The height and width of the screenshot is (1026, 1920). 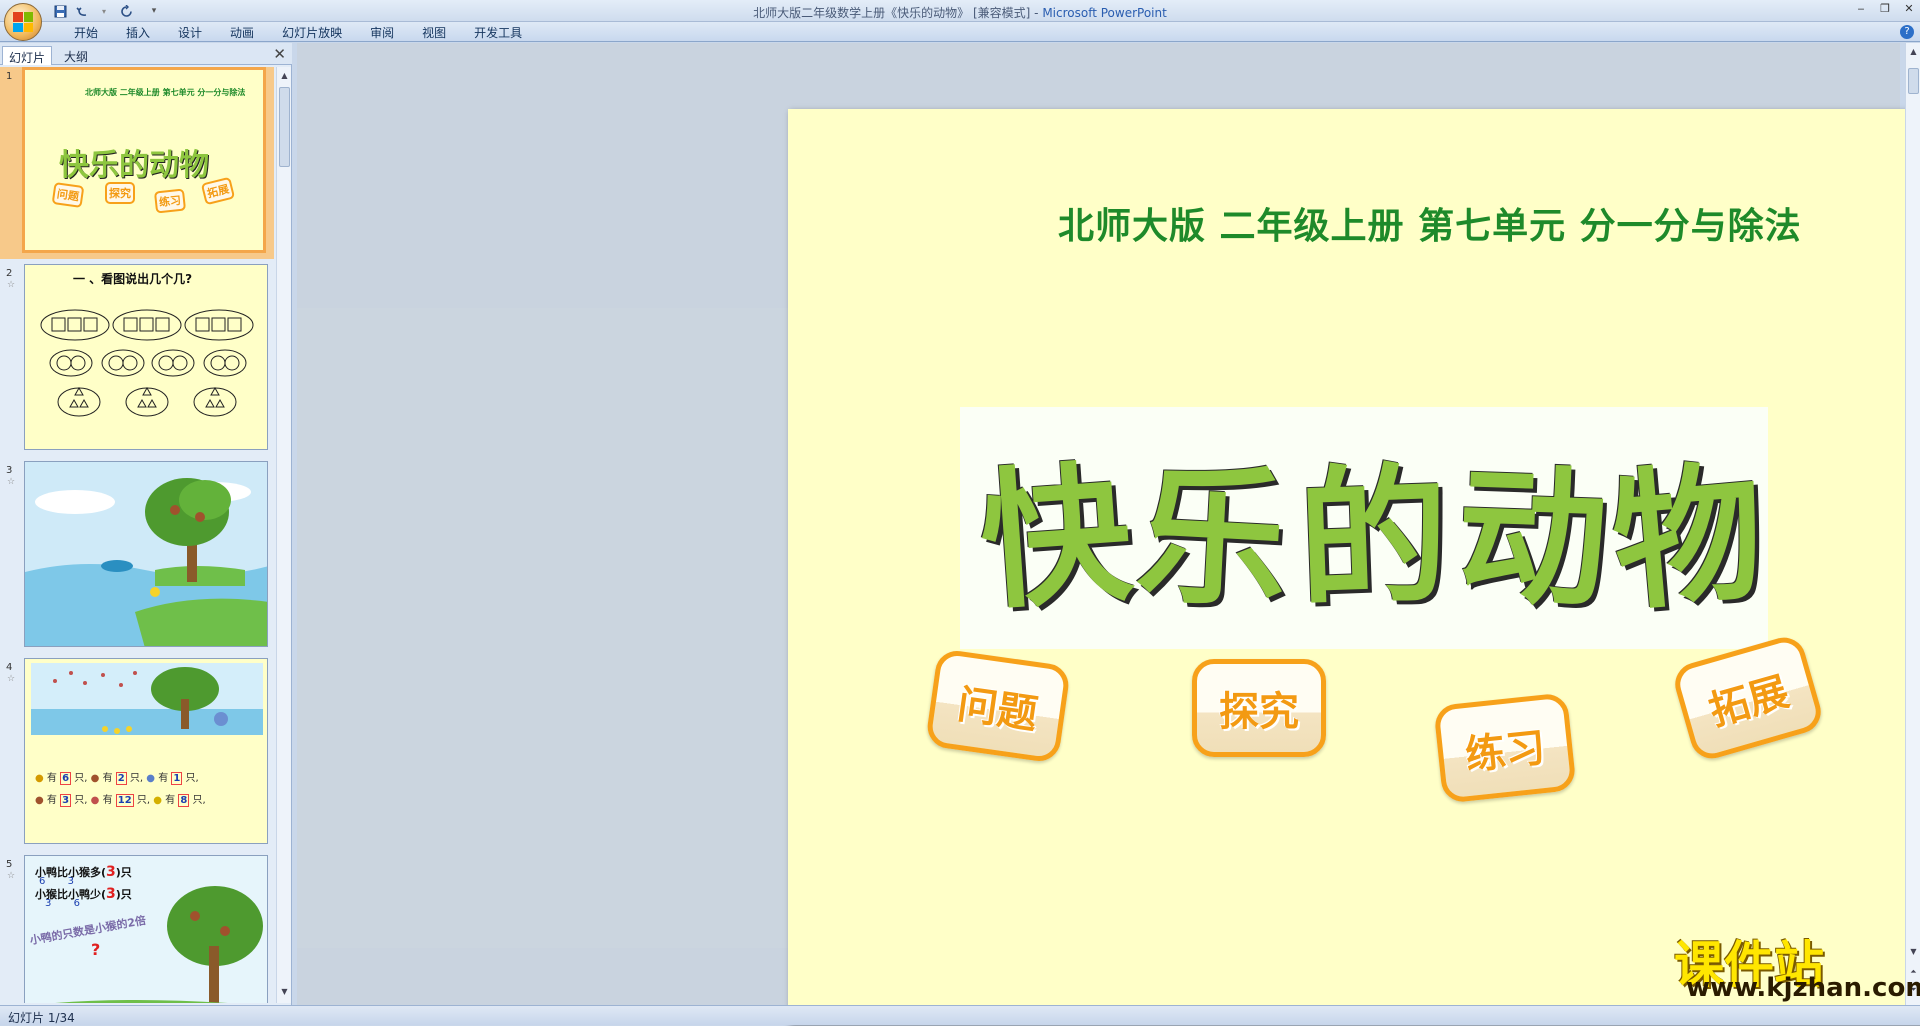 What do you see at coordinates (190, 33) in the screenshot?
I see `tab-design: 设计` at bounding box center [190, 33].